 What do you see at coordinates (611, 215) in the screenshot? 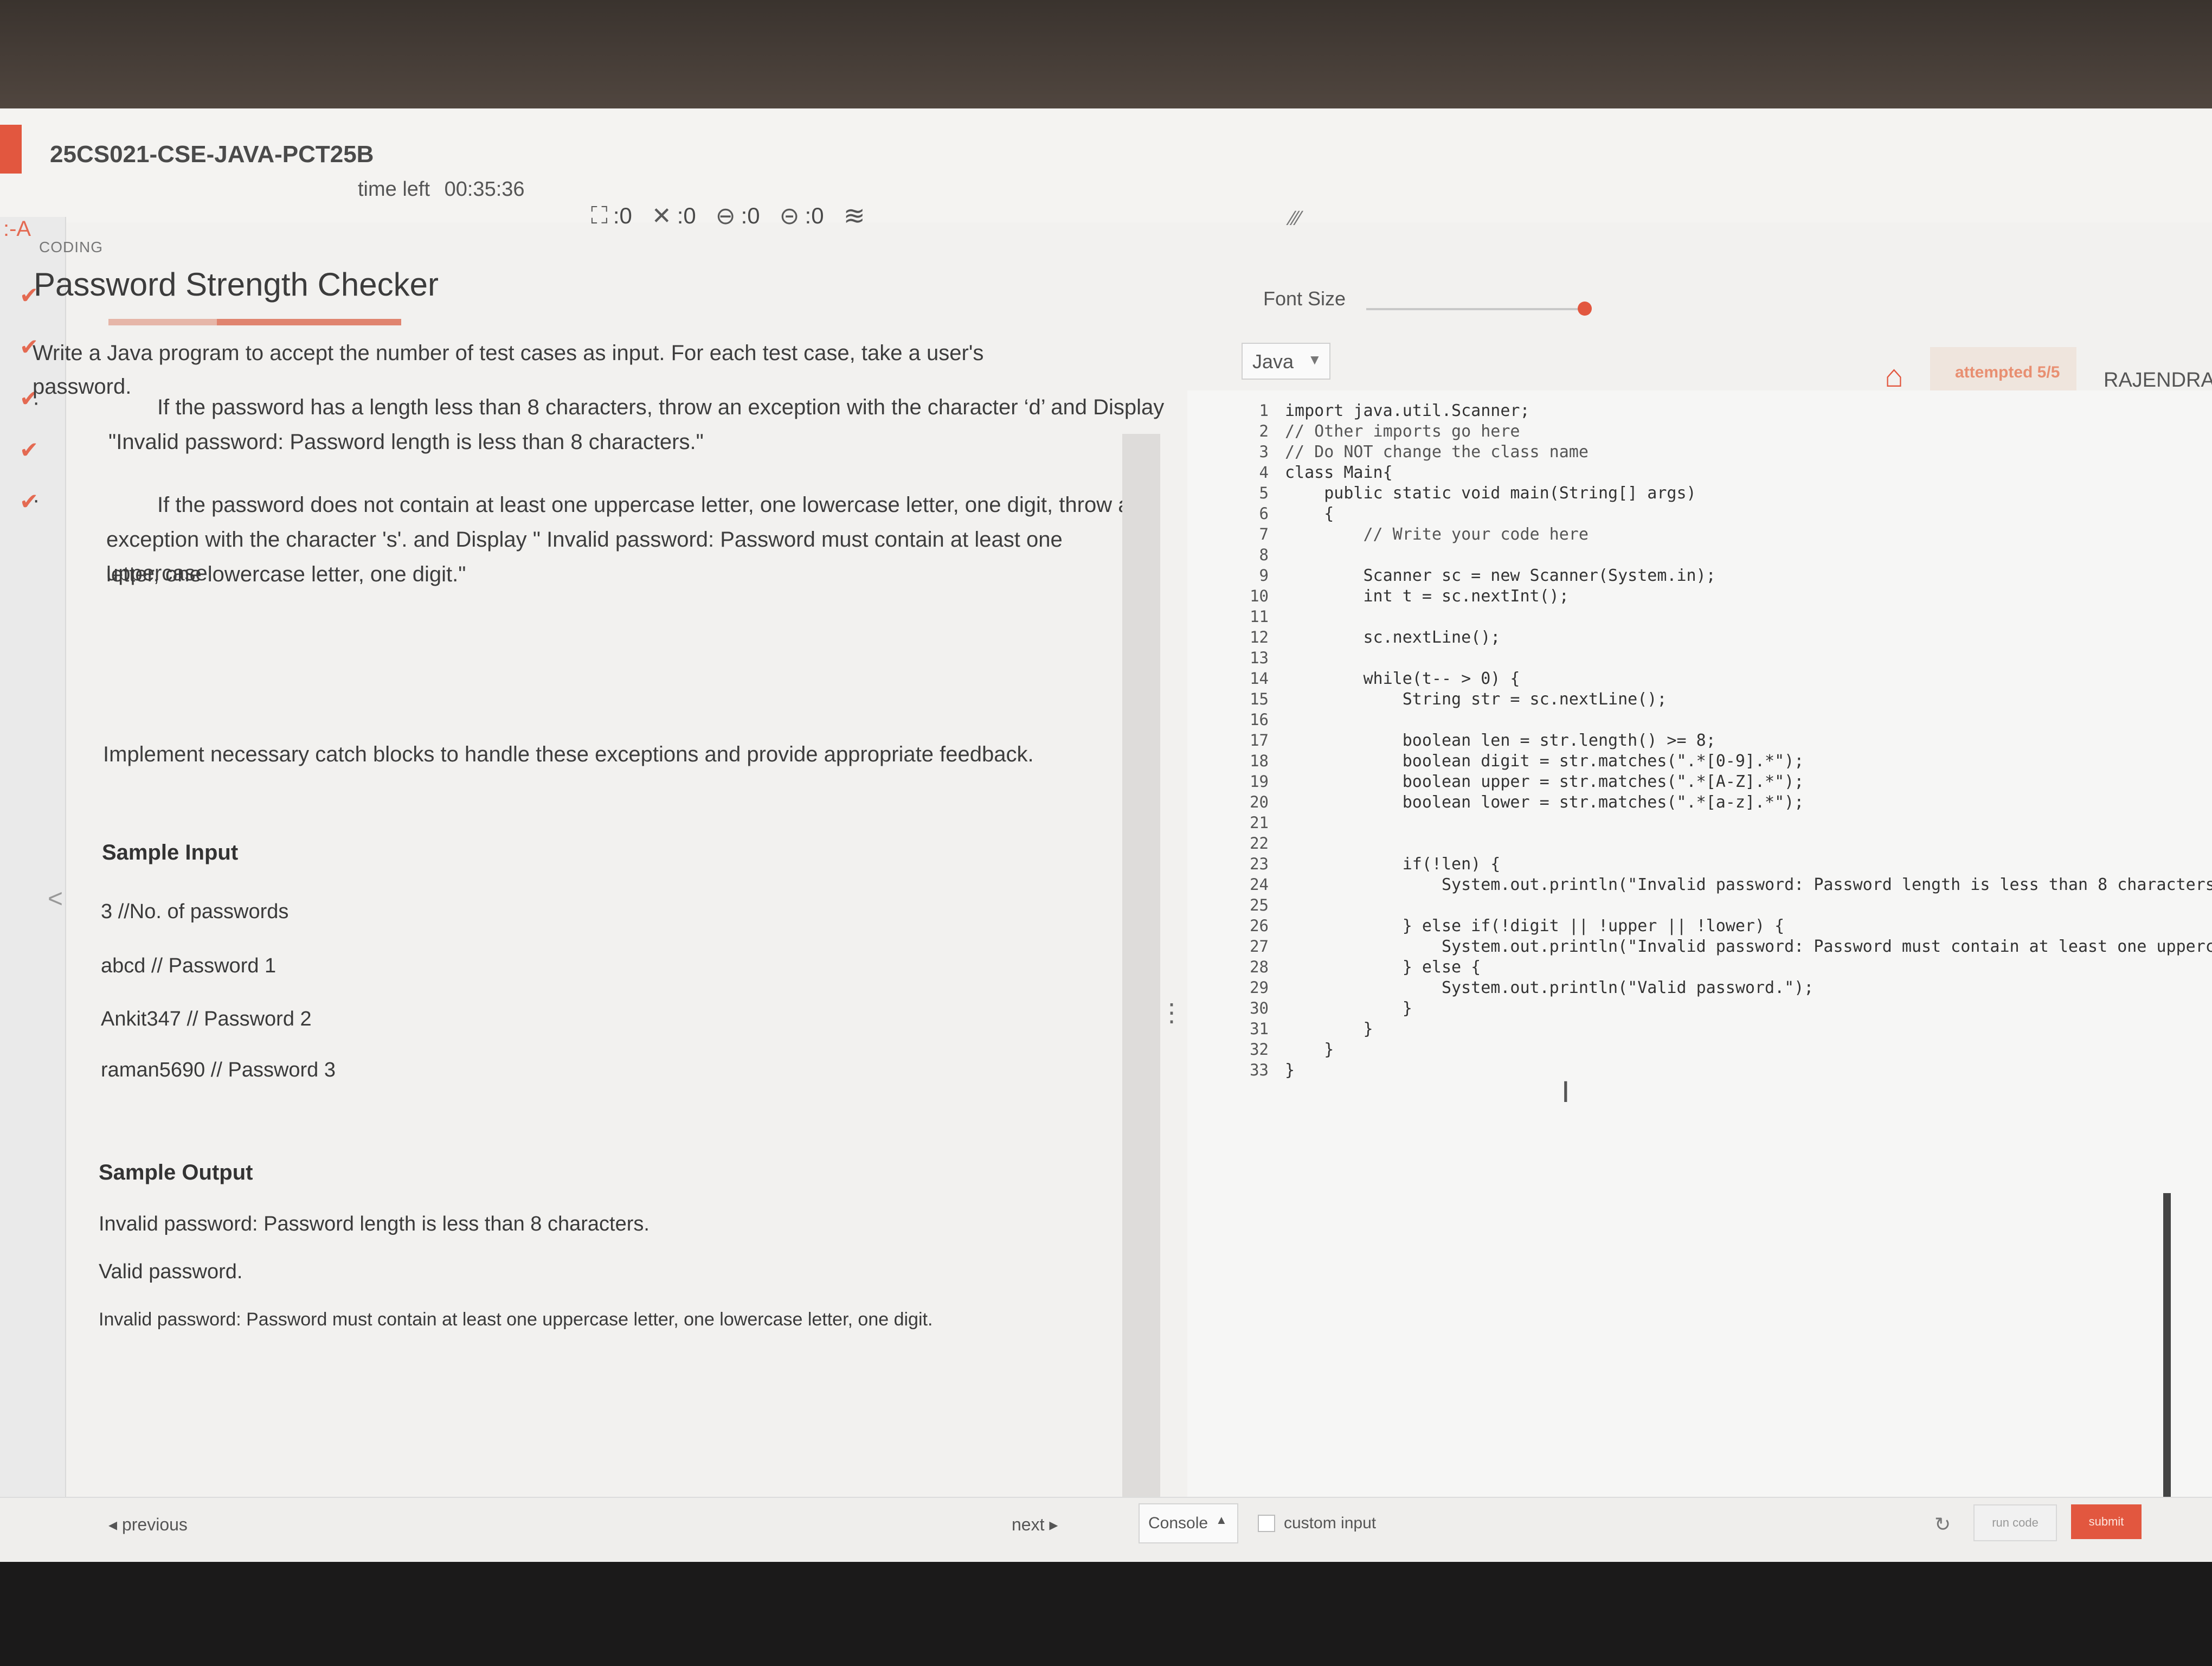
I see `stat-fullscreen-enter: ⛶ :0` at bounding box center [611, 215].